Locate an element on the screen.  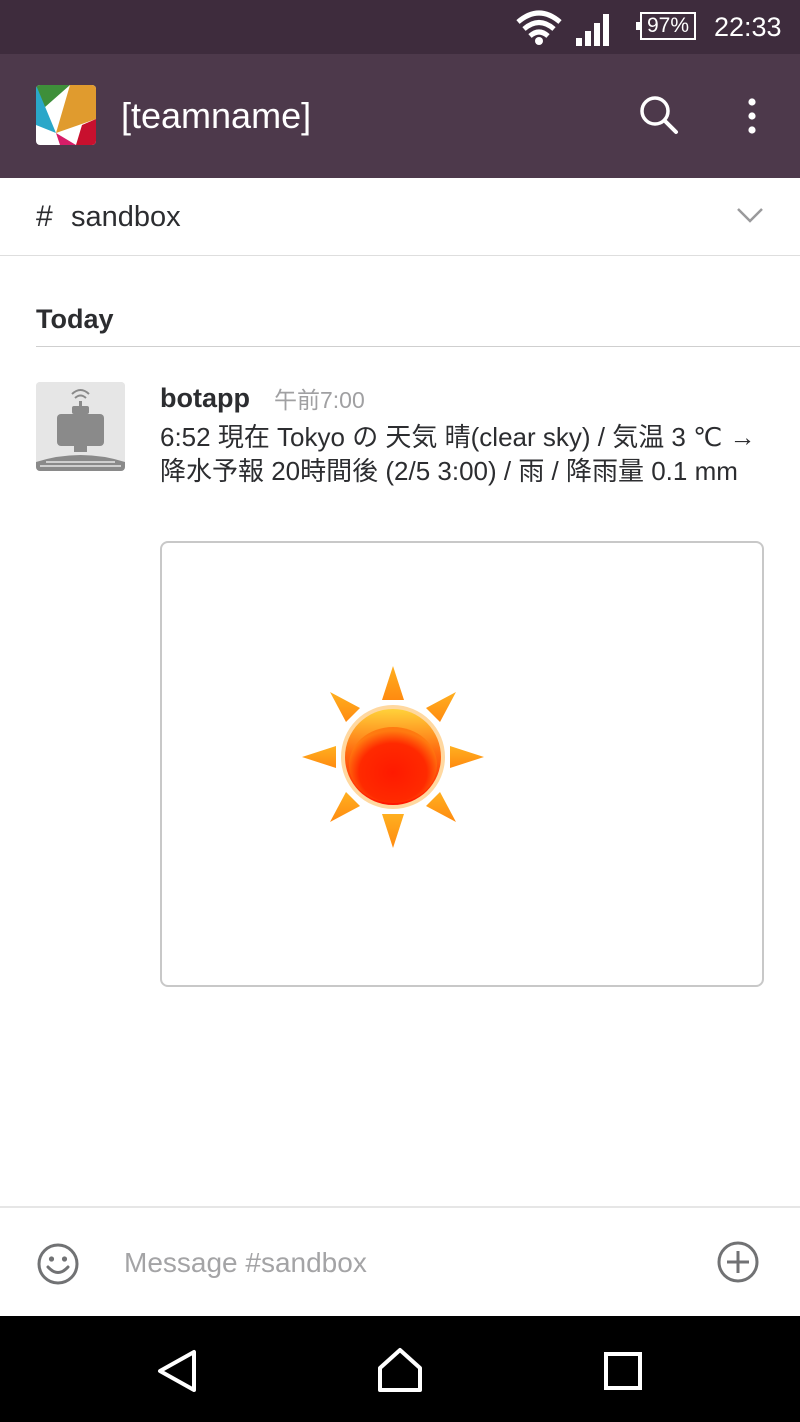
day-divider: Today is located at coordinates (418, 324).